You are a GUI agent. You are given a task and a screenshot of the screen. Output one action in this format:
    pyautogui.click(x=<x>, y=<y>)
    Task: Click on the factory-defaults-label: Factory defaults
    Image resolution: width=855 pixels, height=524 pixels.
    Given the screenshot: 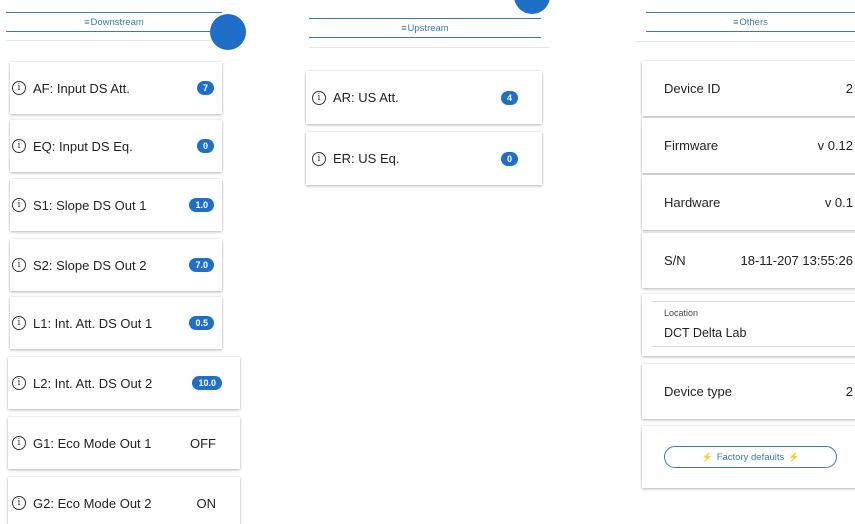 What is the action you would take?
    pyautogui.click(x=750, y=457)
    